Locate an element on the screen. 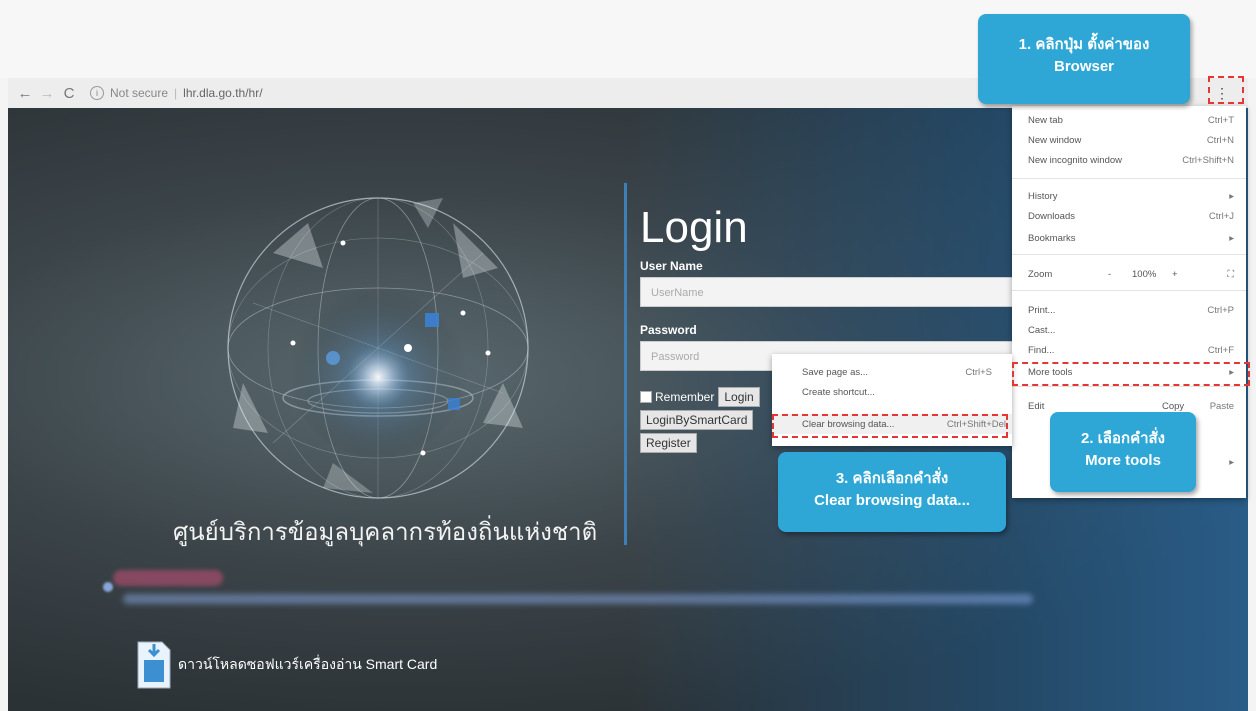 This screenshot has height=711, width=1256. url-text: lhr.dla.go.th/hr/ is located at coordinates (222, 93).